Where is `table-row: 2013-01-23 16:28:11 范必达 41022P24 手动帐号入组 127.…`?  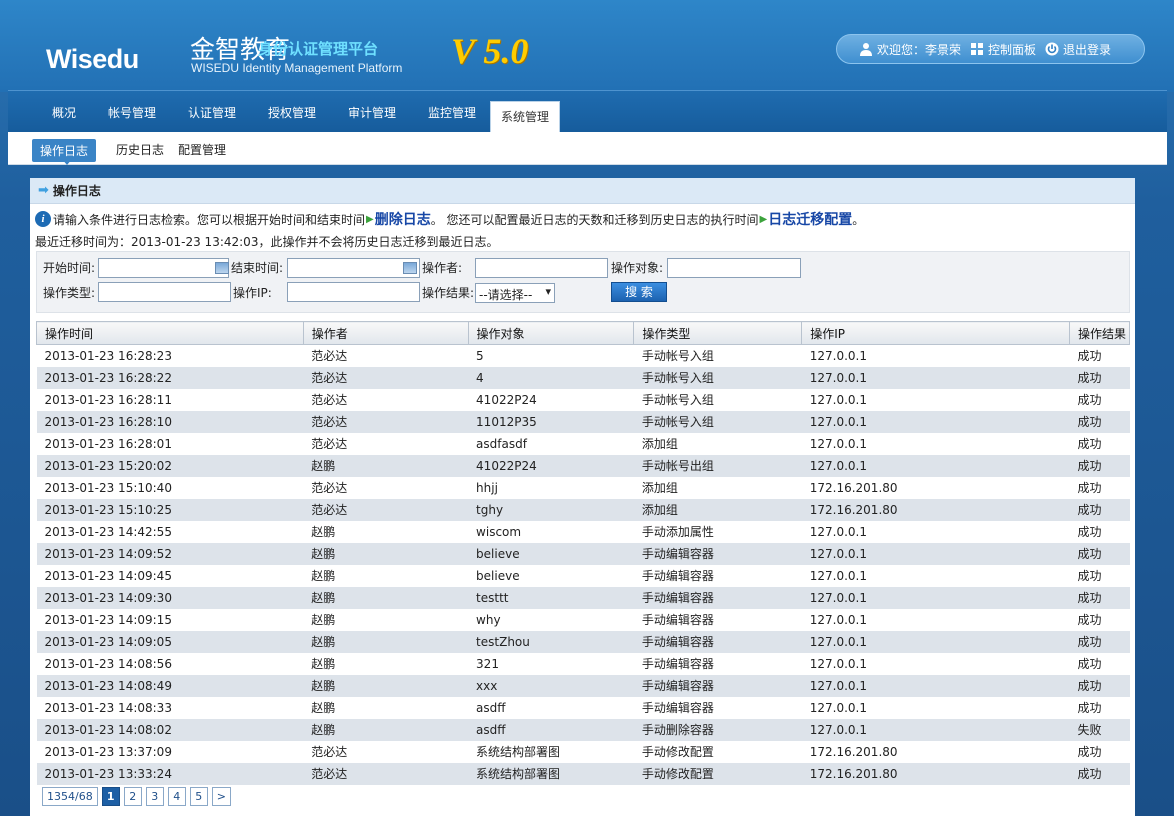
table-row: 2013-01-23 16:28:11 范必达 41022P24 手动帐号入组 127.… is located at coordinates (583, 399).